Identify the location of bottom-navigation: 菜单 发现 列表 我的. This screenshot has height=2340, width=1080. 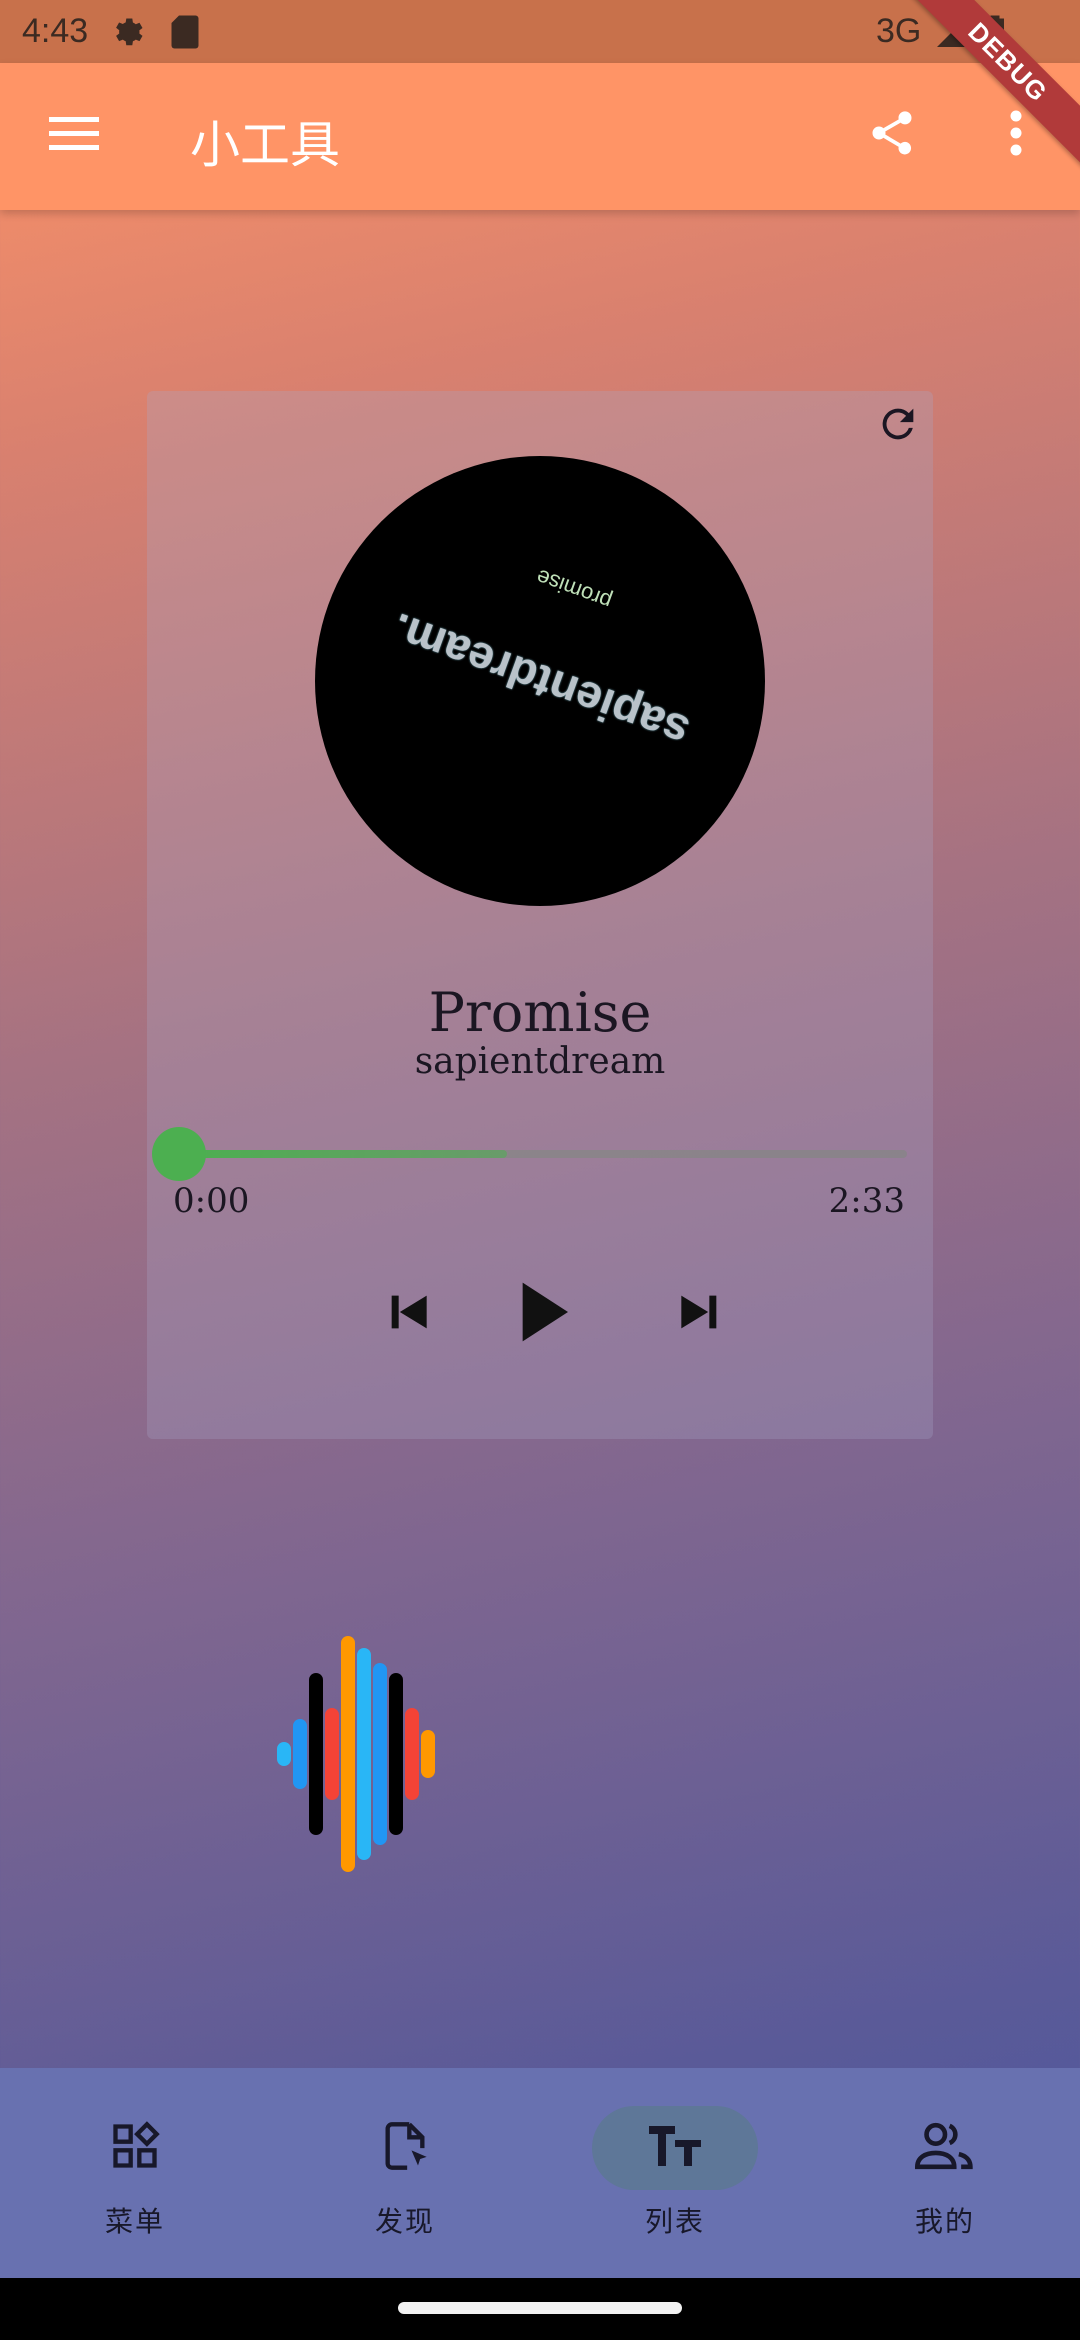
(540, 2173).